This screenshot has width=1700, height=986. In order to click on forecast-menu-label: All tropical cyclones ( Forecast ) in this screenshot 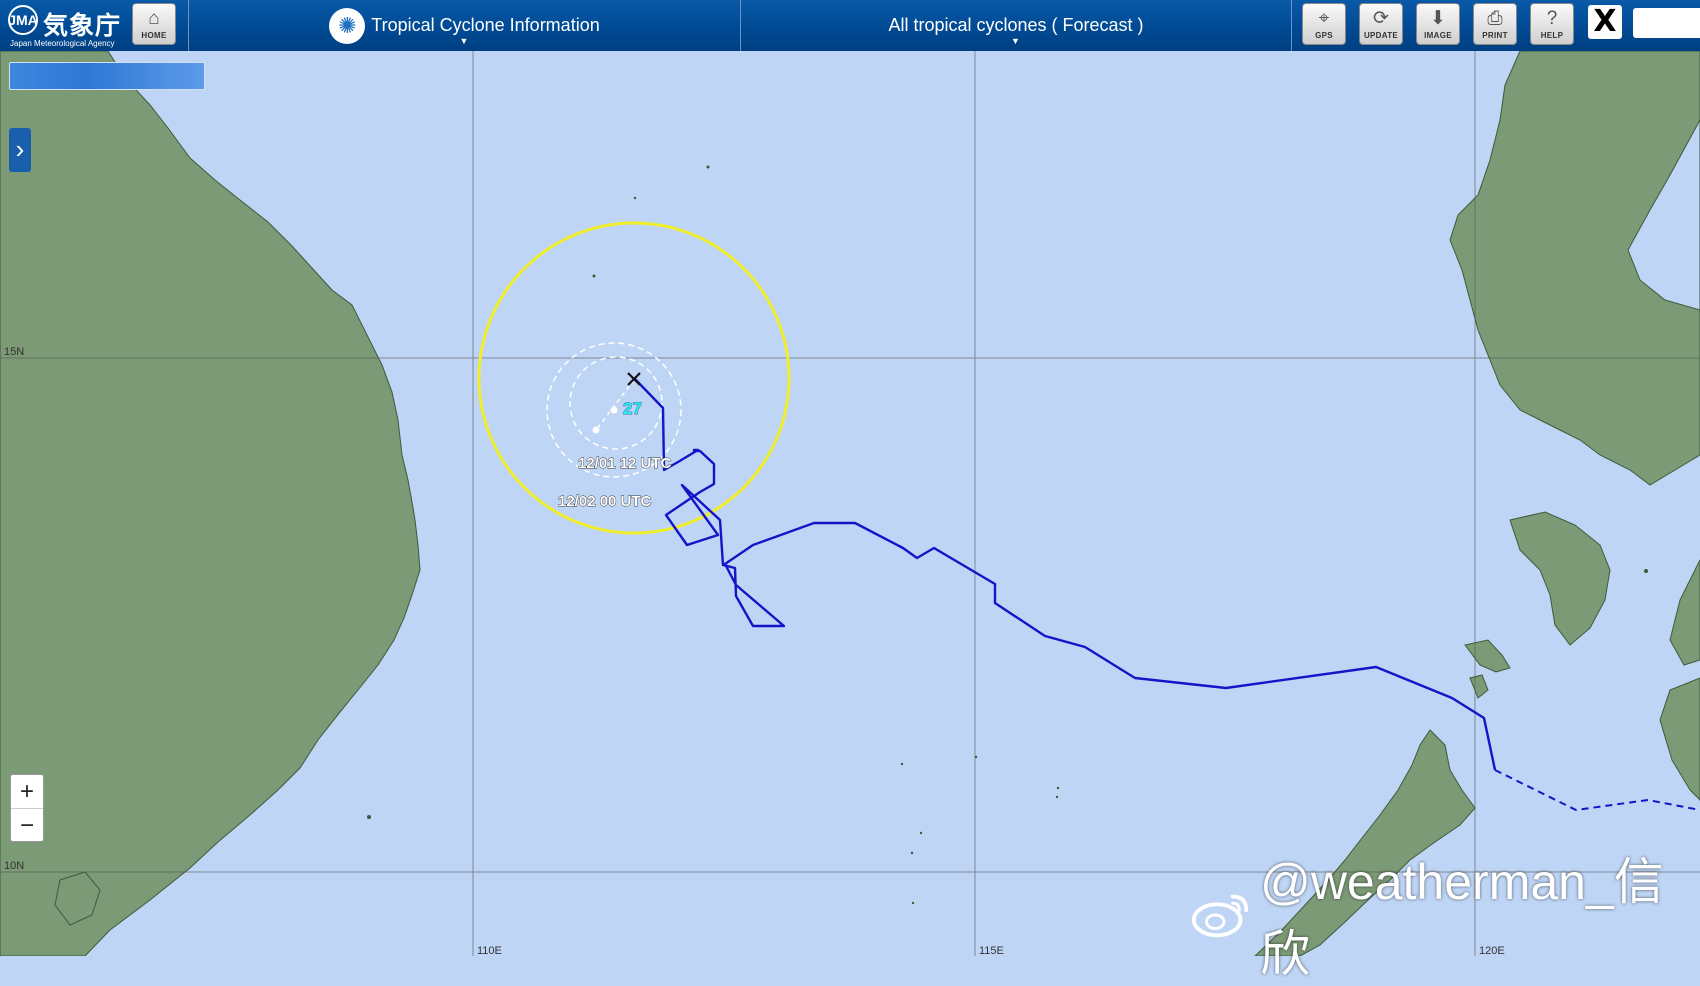, I will do `click(1016, 25)`.